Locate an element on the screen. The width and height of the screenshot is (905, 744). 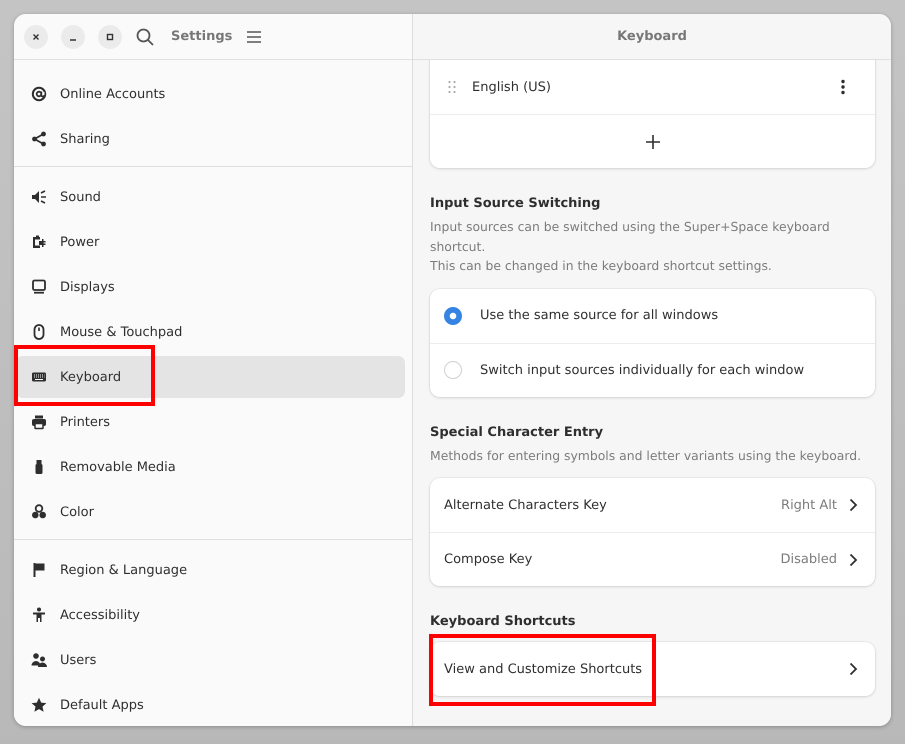
section-heading: Special Character Entry is located at coordinates (517, 432).